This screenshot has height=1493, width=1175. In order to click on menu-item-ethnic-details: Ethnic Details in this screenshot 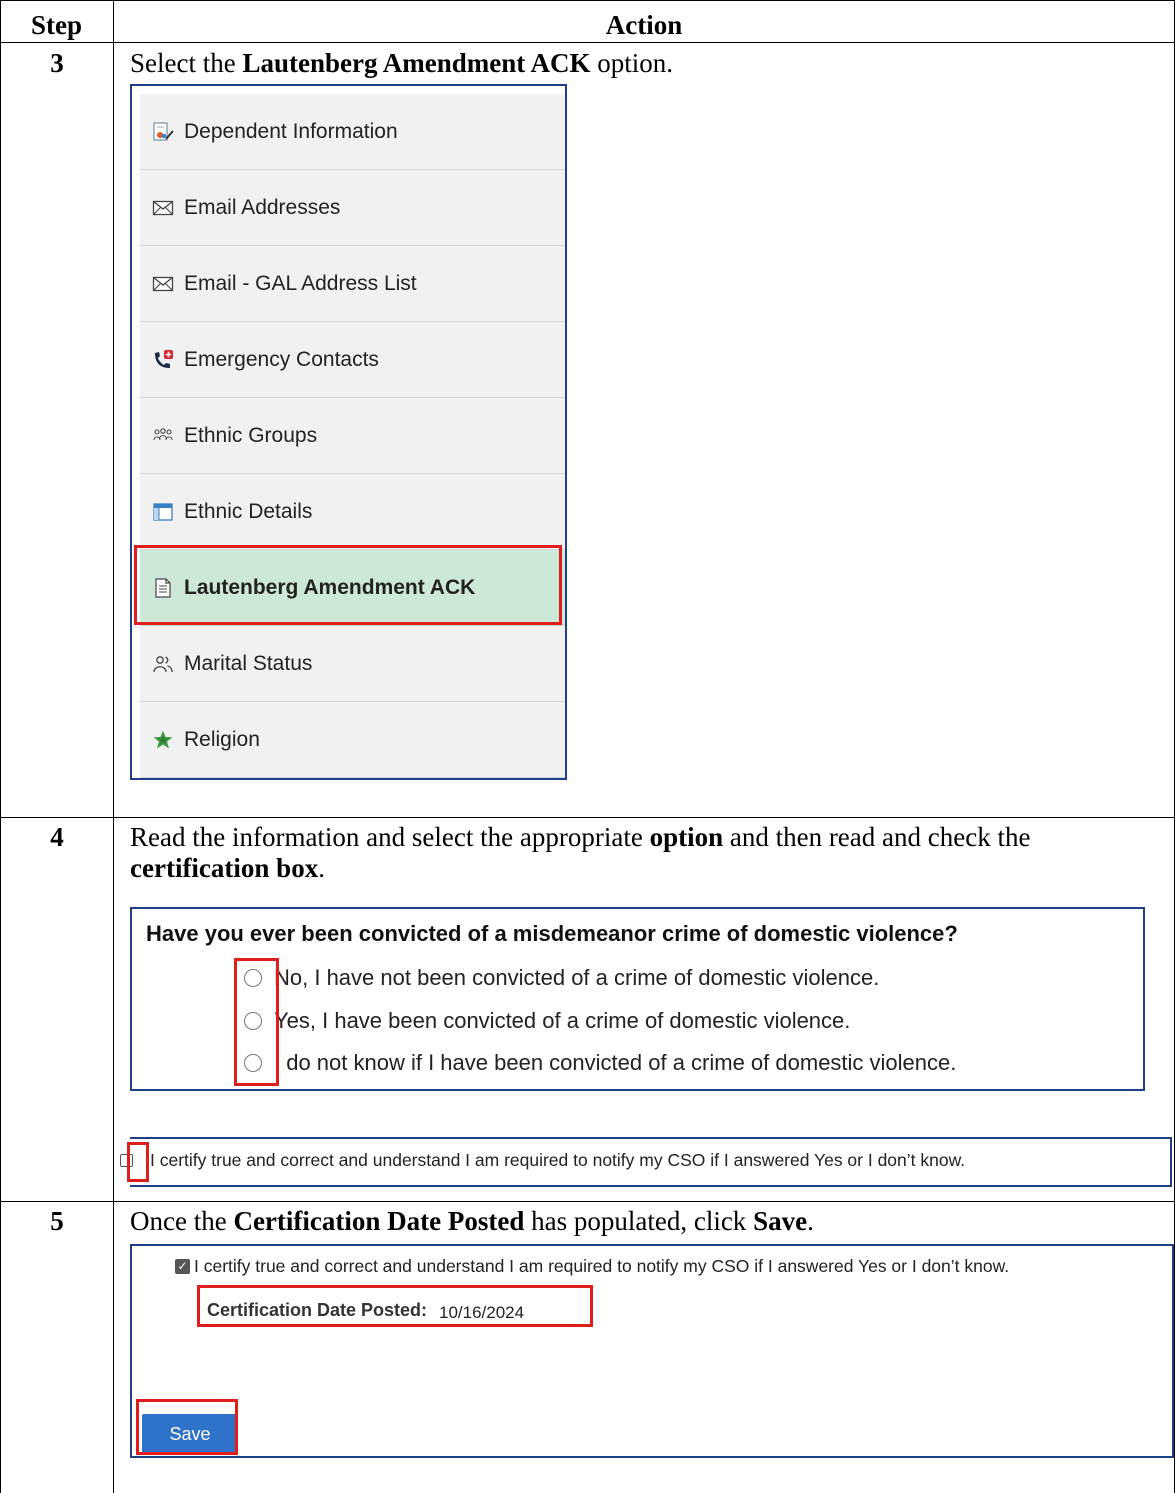, I will do `click(352, 512)`.